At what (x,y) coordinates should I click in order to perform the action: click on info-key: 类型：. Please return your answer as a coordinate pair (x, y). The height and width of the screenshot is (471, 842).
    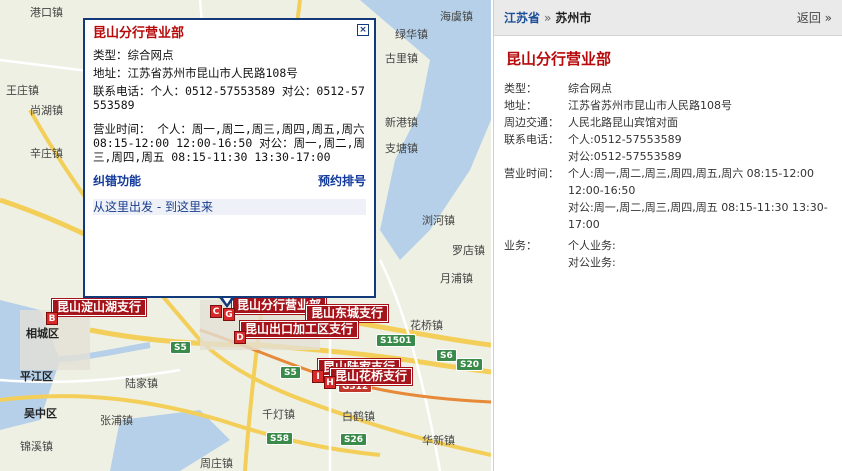
    Looking at the image, I should click on (520, 88).